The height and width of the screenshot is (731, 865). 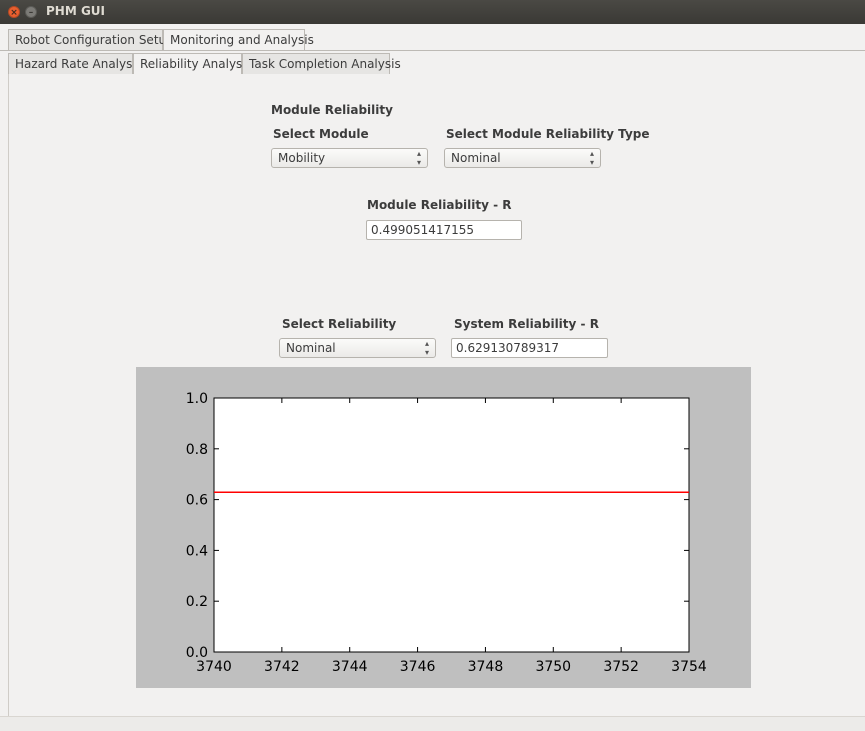 What do you see at coordinates (214, 667) in the screenshot?
I see `x-tick-label: 3740` at bounding box center [214, 667].